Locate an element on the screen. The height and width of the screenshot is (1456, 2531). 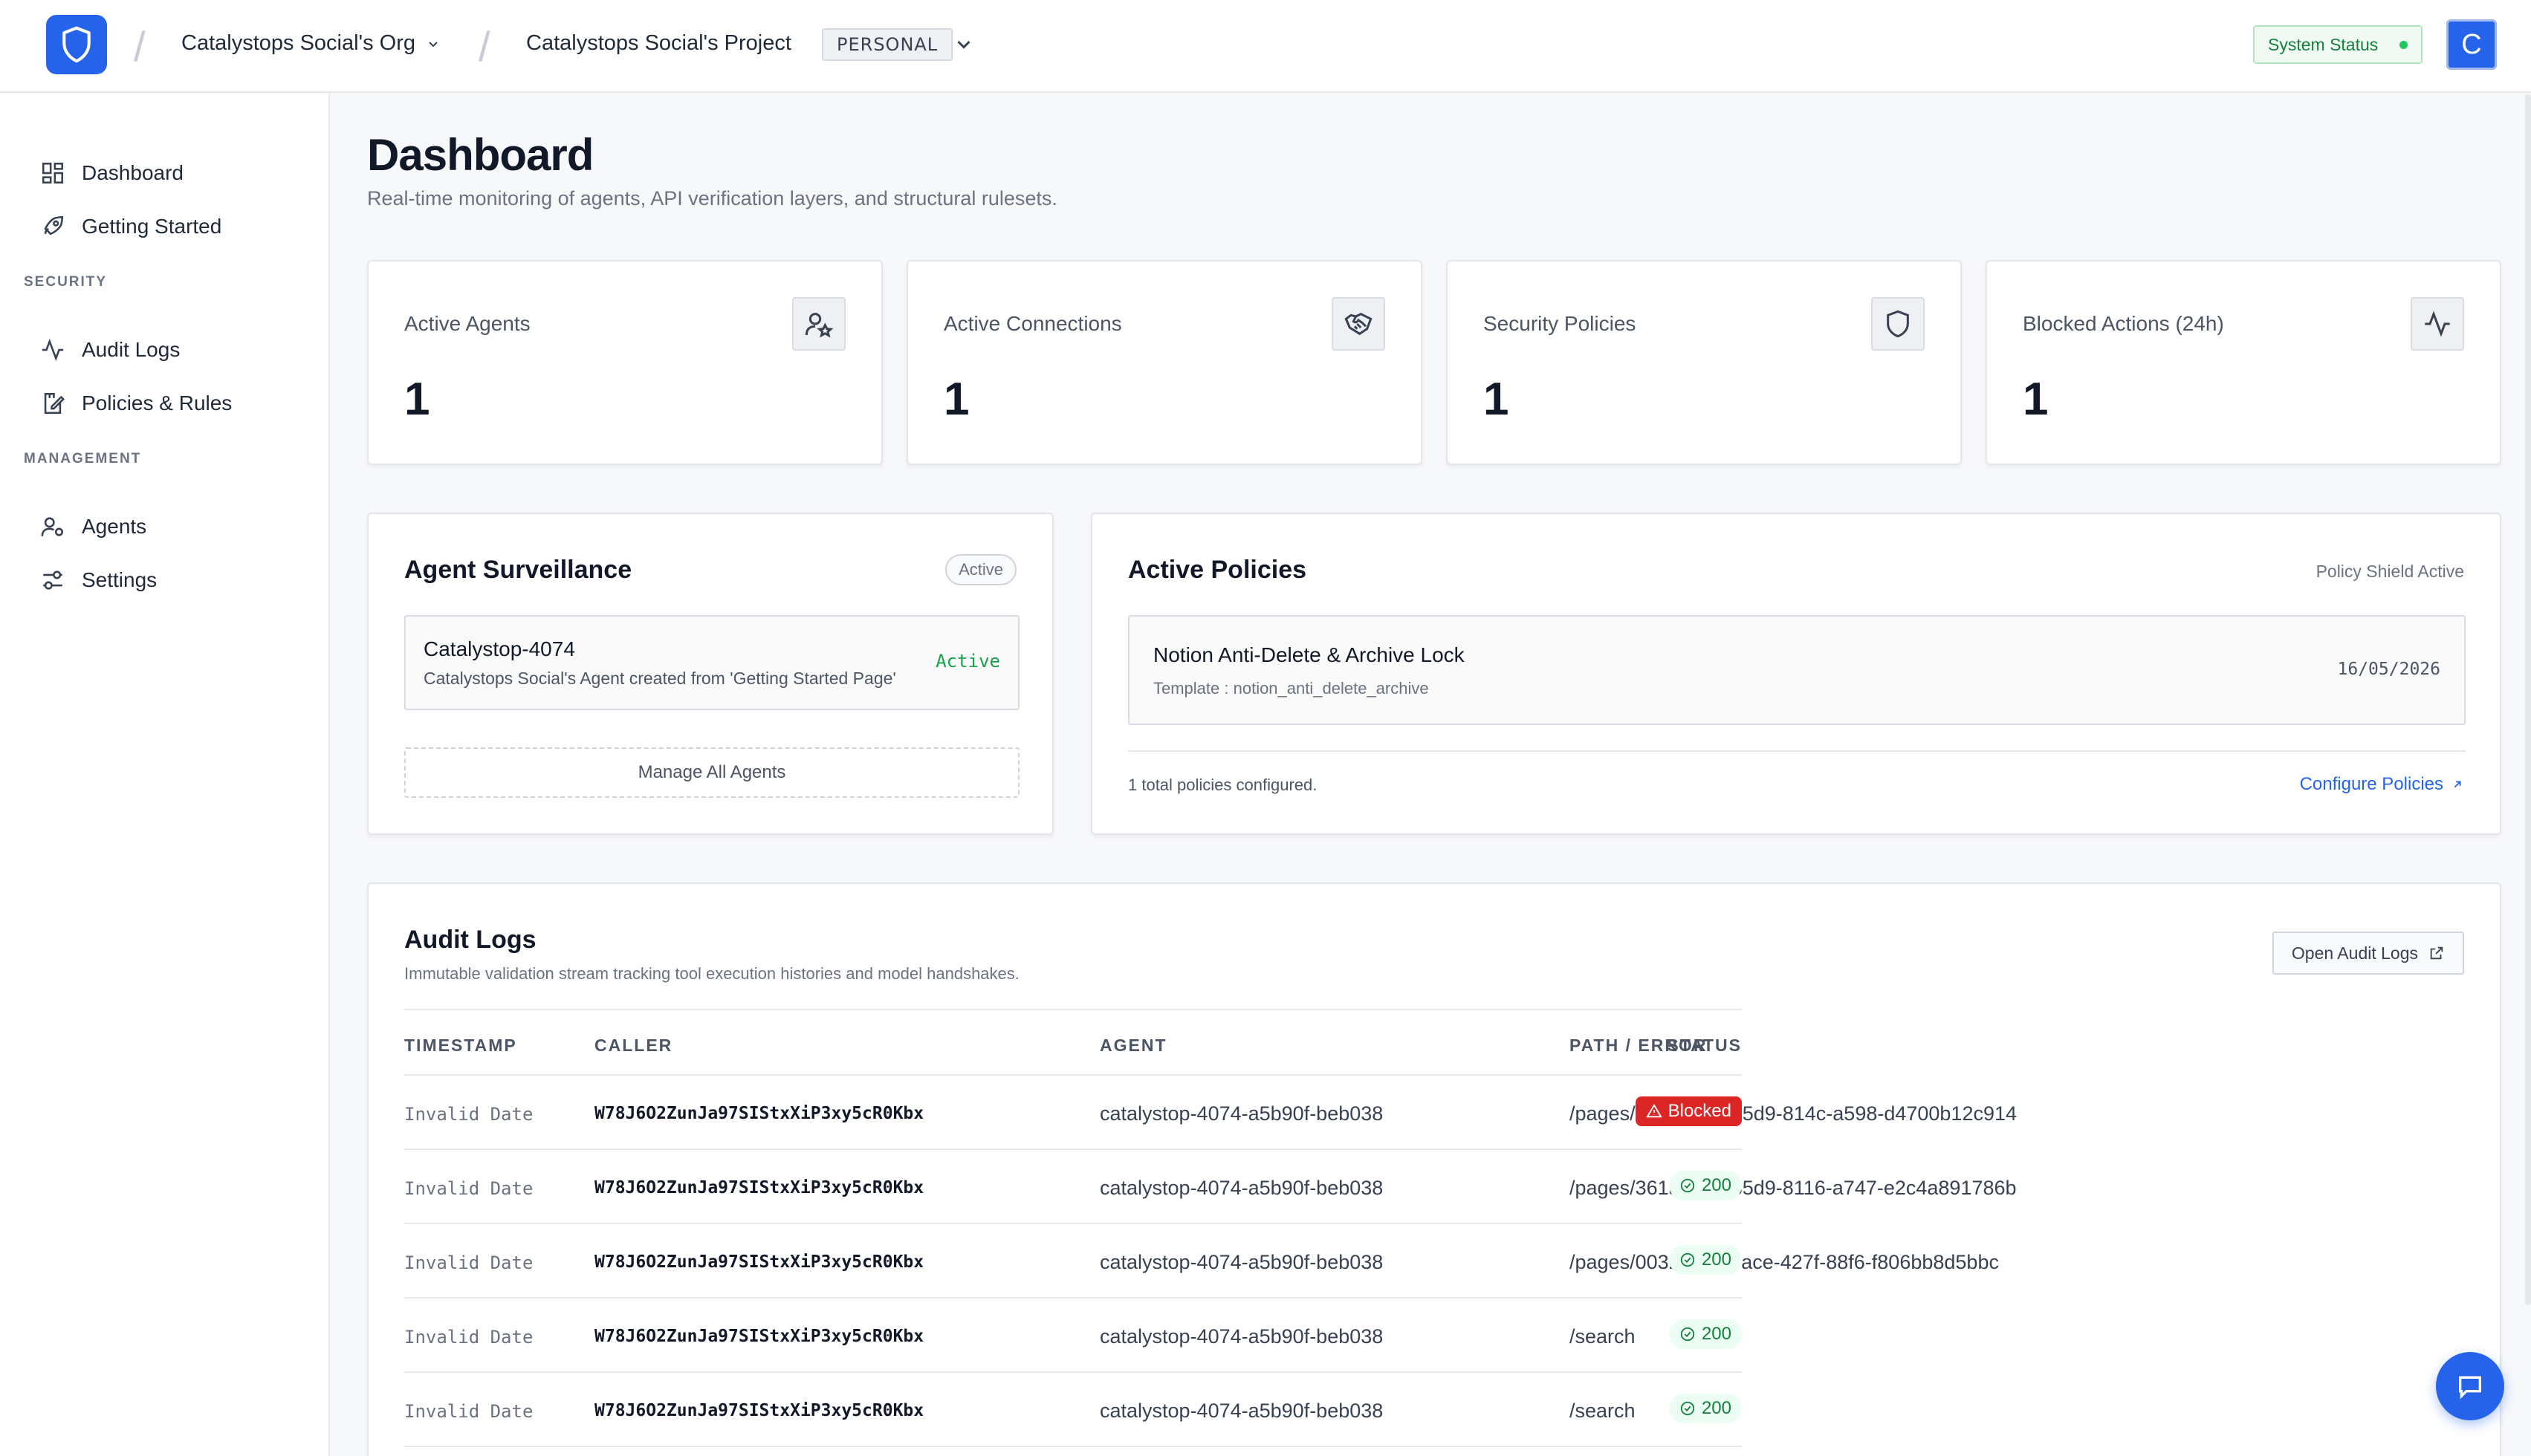
policy-total: 1 total policies configured. is located at coordinates (1223, 785).